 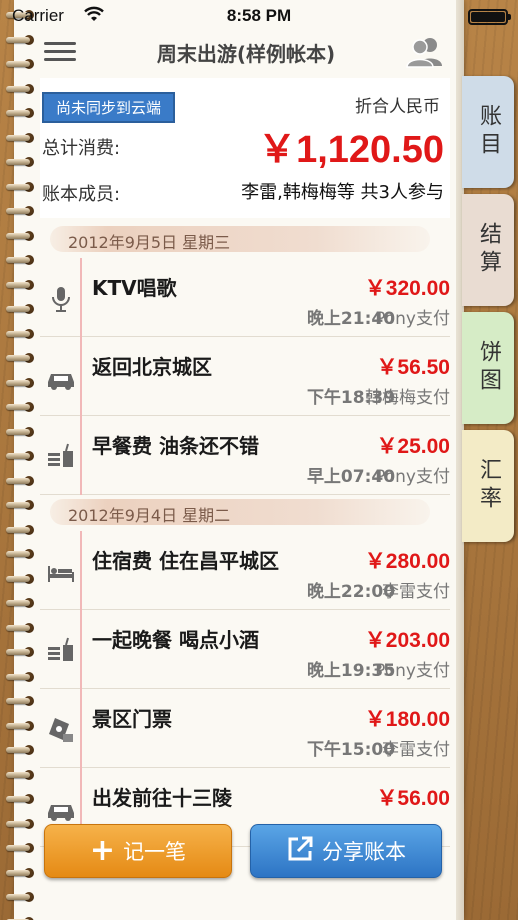 What do you see at coordinates (413, 446) in the screenshot?
I see `expense-amount: ￥25.00` at bounding box center [413, 446].